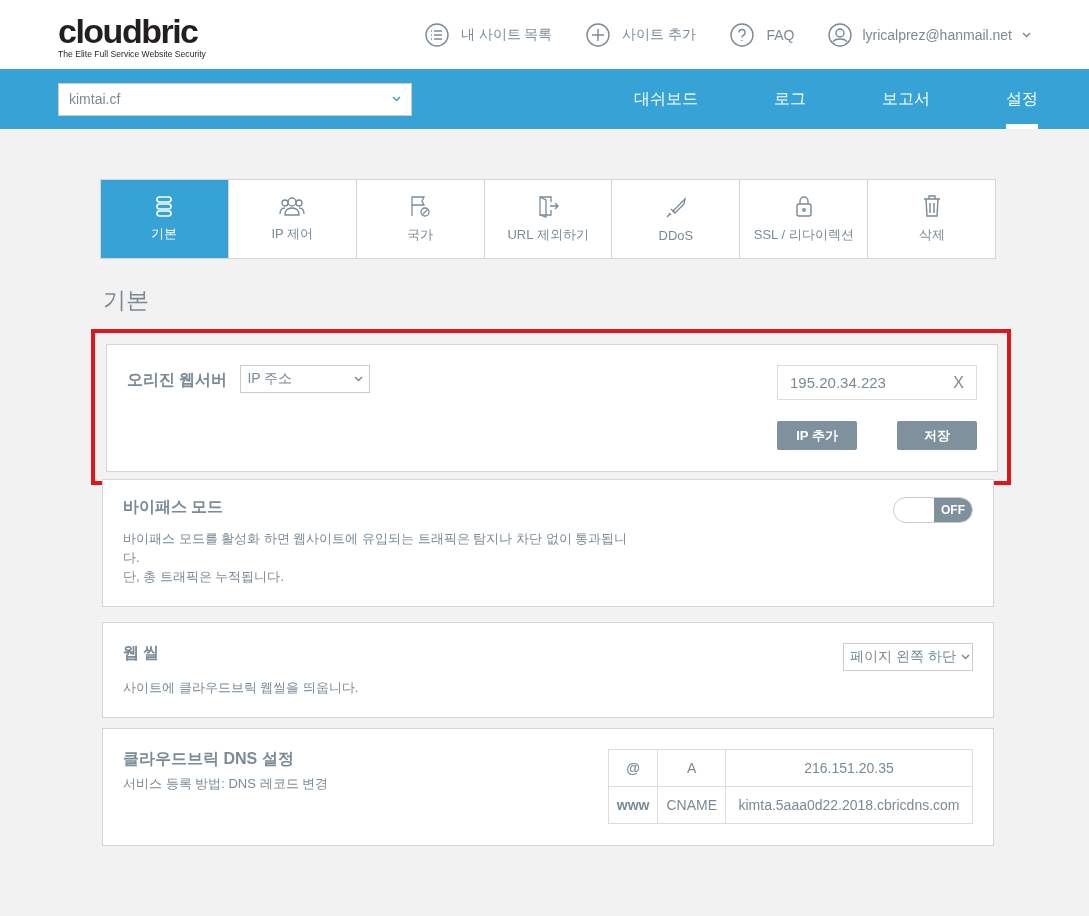 The width and height of the screenshot is (1089, 916). I want to click on dns-table-cell: @, so click(633, 768).